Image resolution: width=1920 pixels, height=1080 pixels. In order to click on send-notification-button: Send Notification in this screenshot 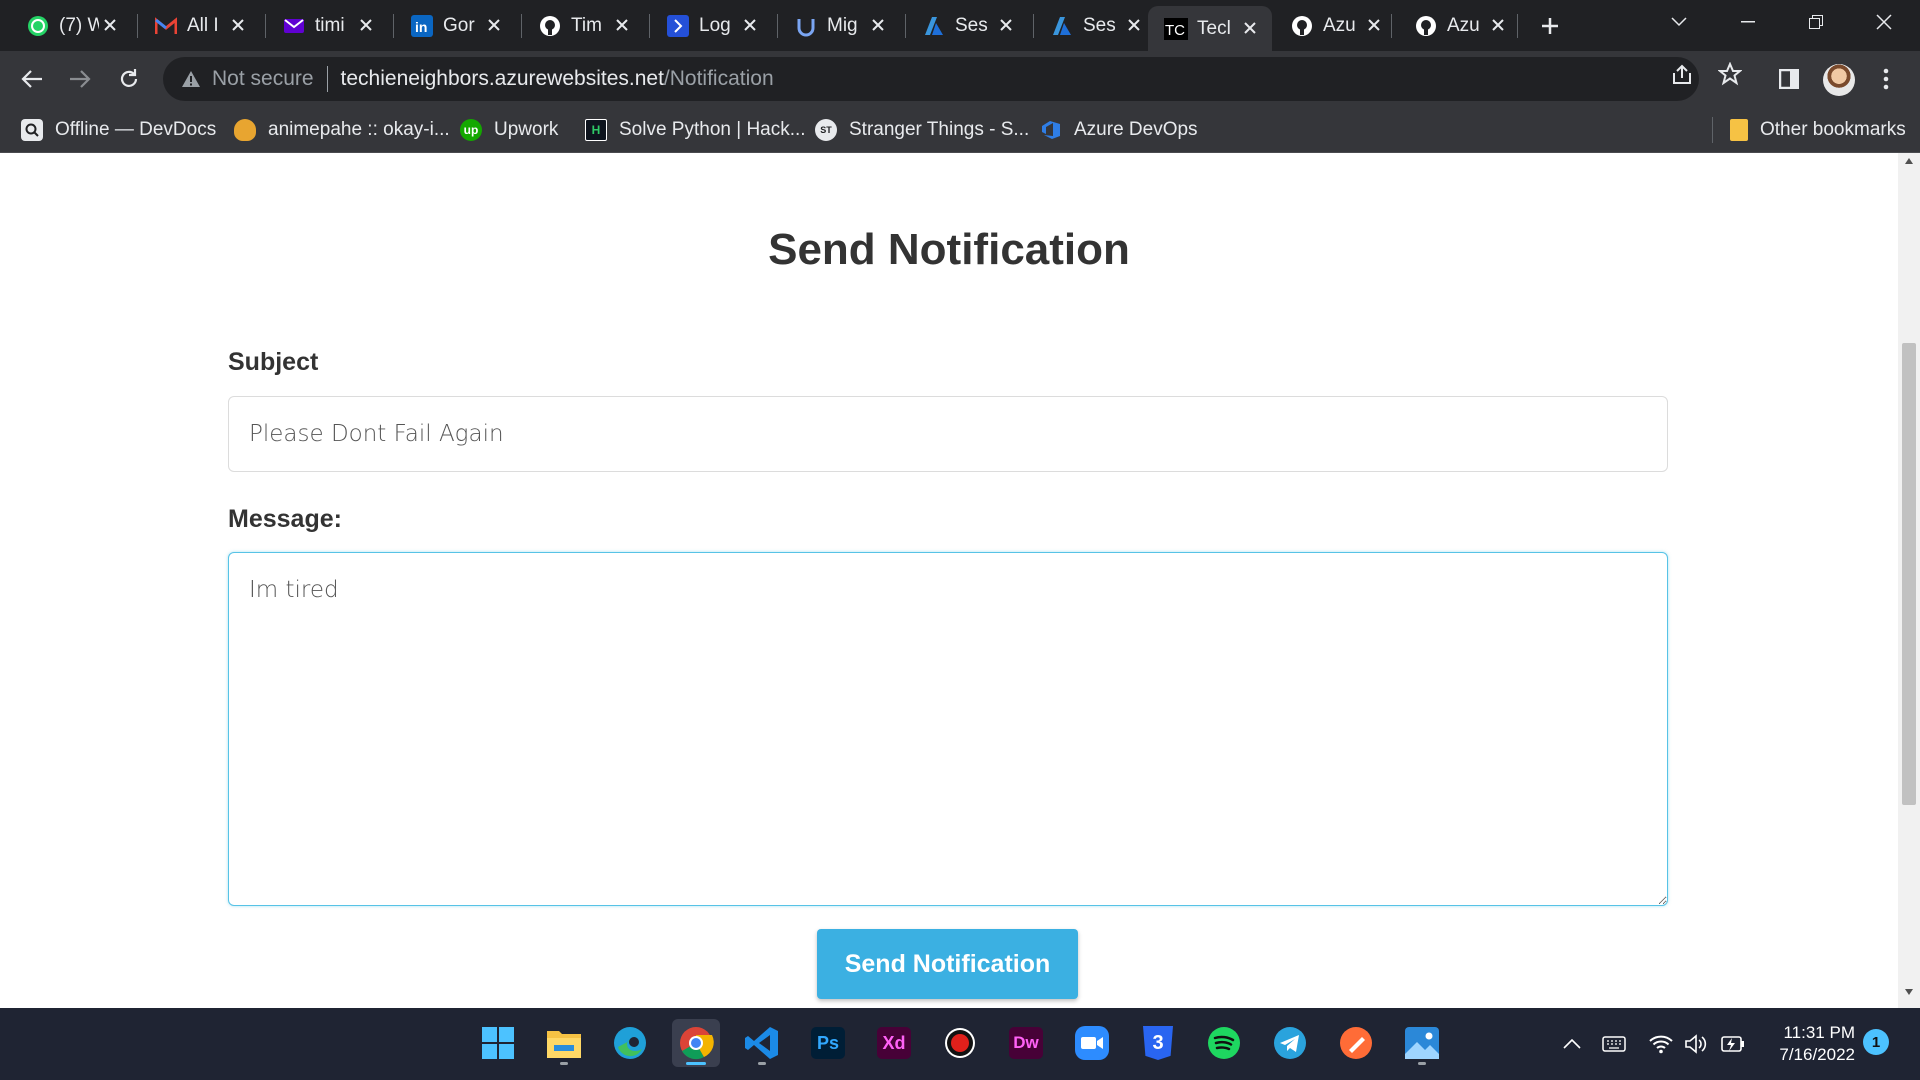, I will do `click(947, 964)`.